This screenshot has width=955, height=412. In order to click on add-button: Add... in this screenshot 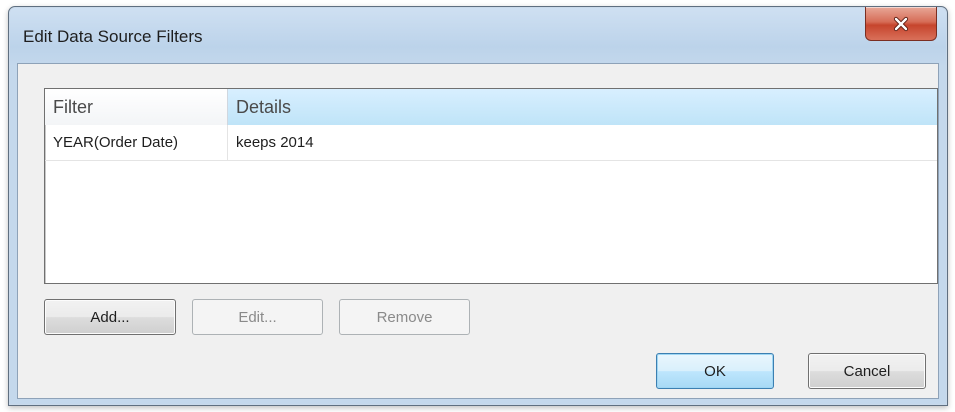, I will do `click(110, 317)`.